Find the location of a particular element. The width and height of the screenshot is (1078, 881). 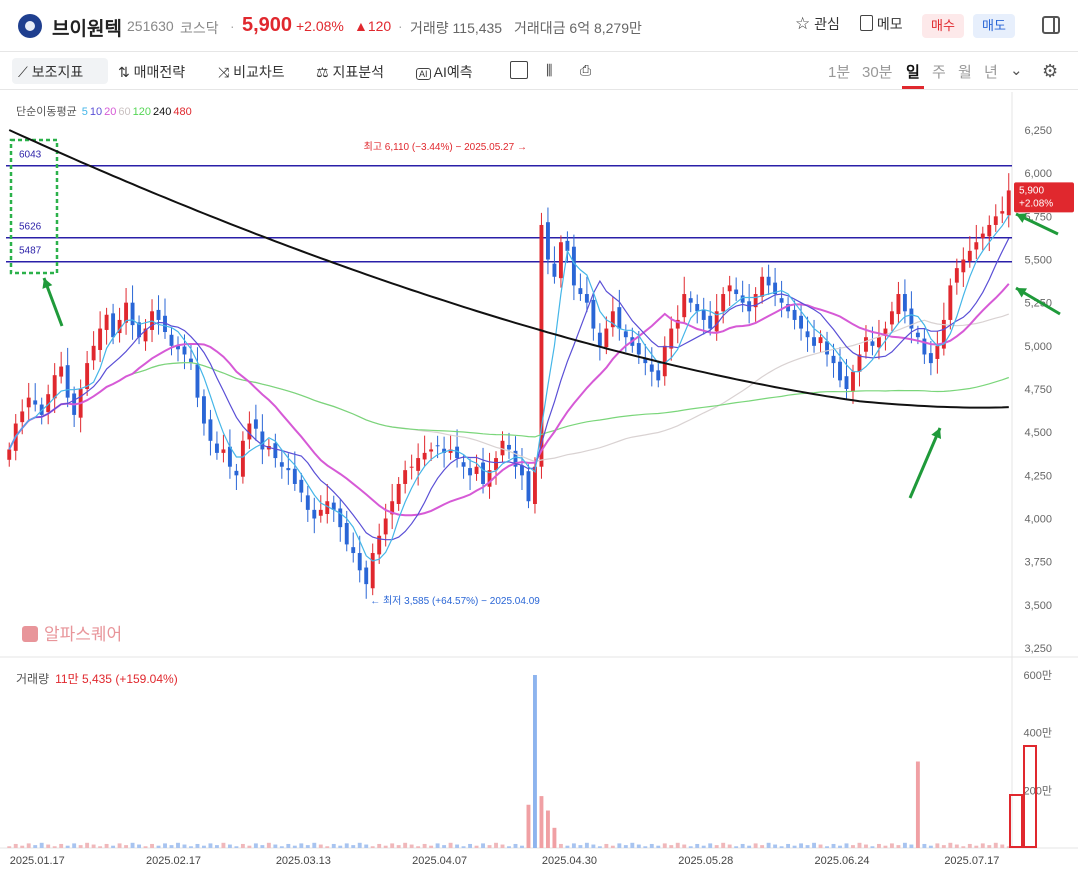

x-axis-label: 2025.01.17 is located at coordinates (37, 861).